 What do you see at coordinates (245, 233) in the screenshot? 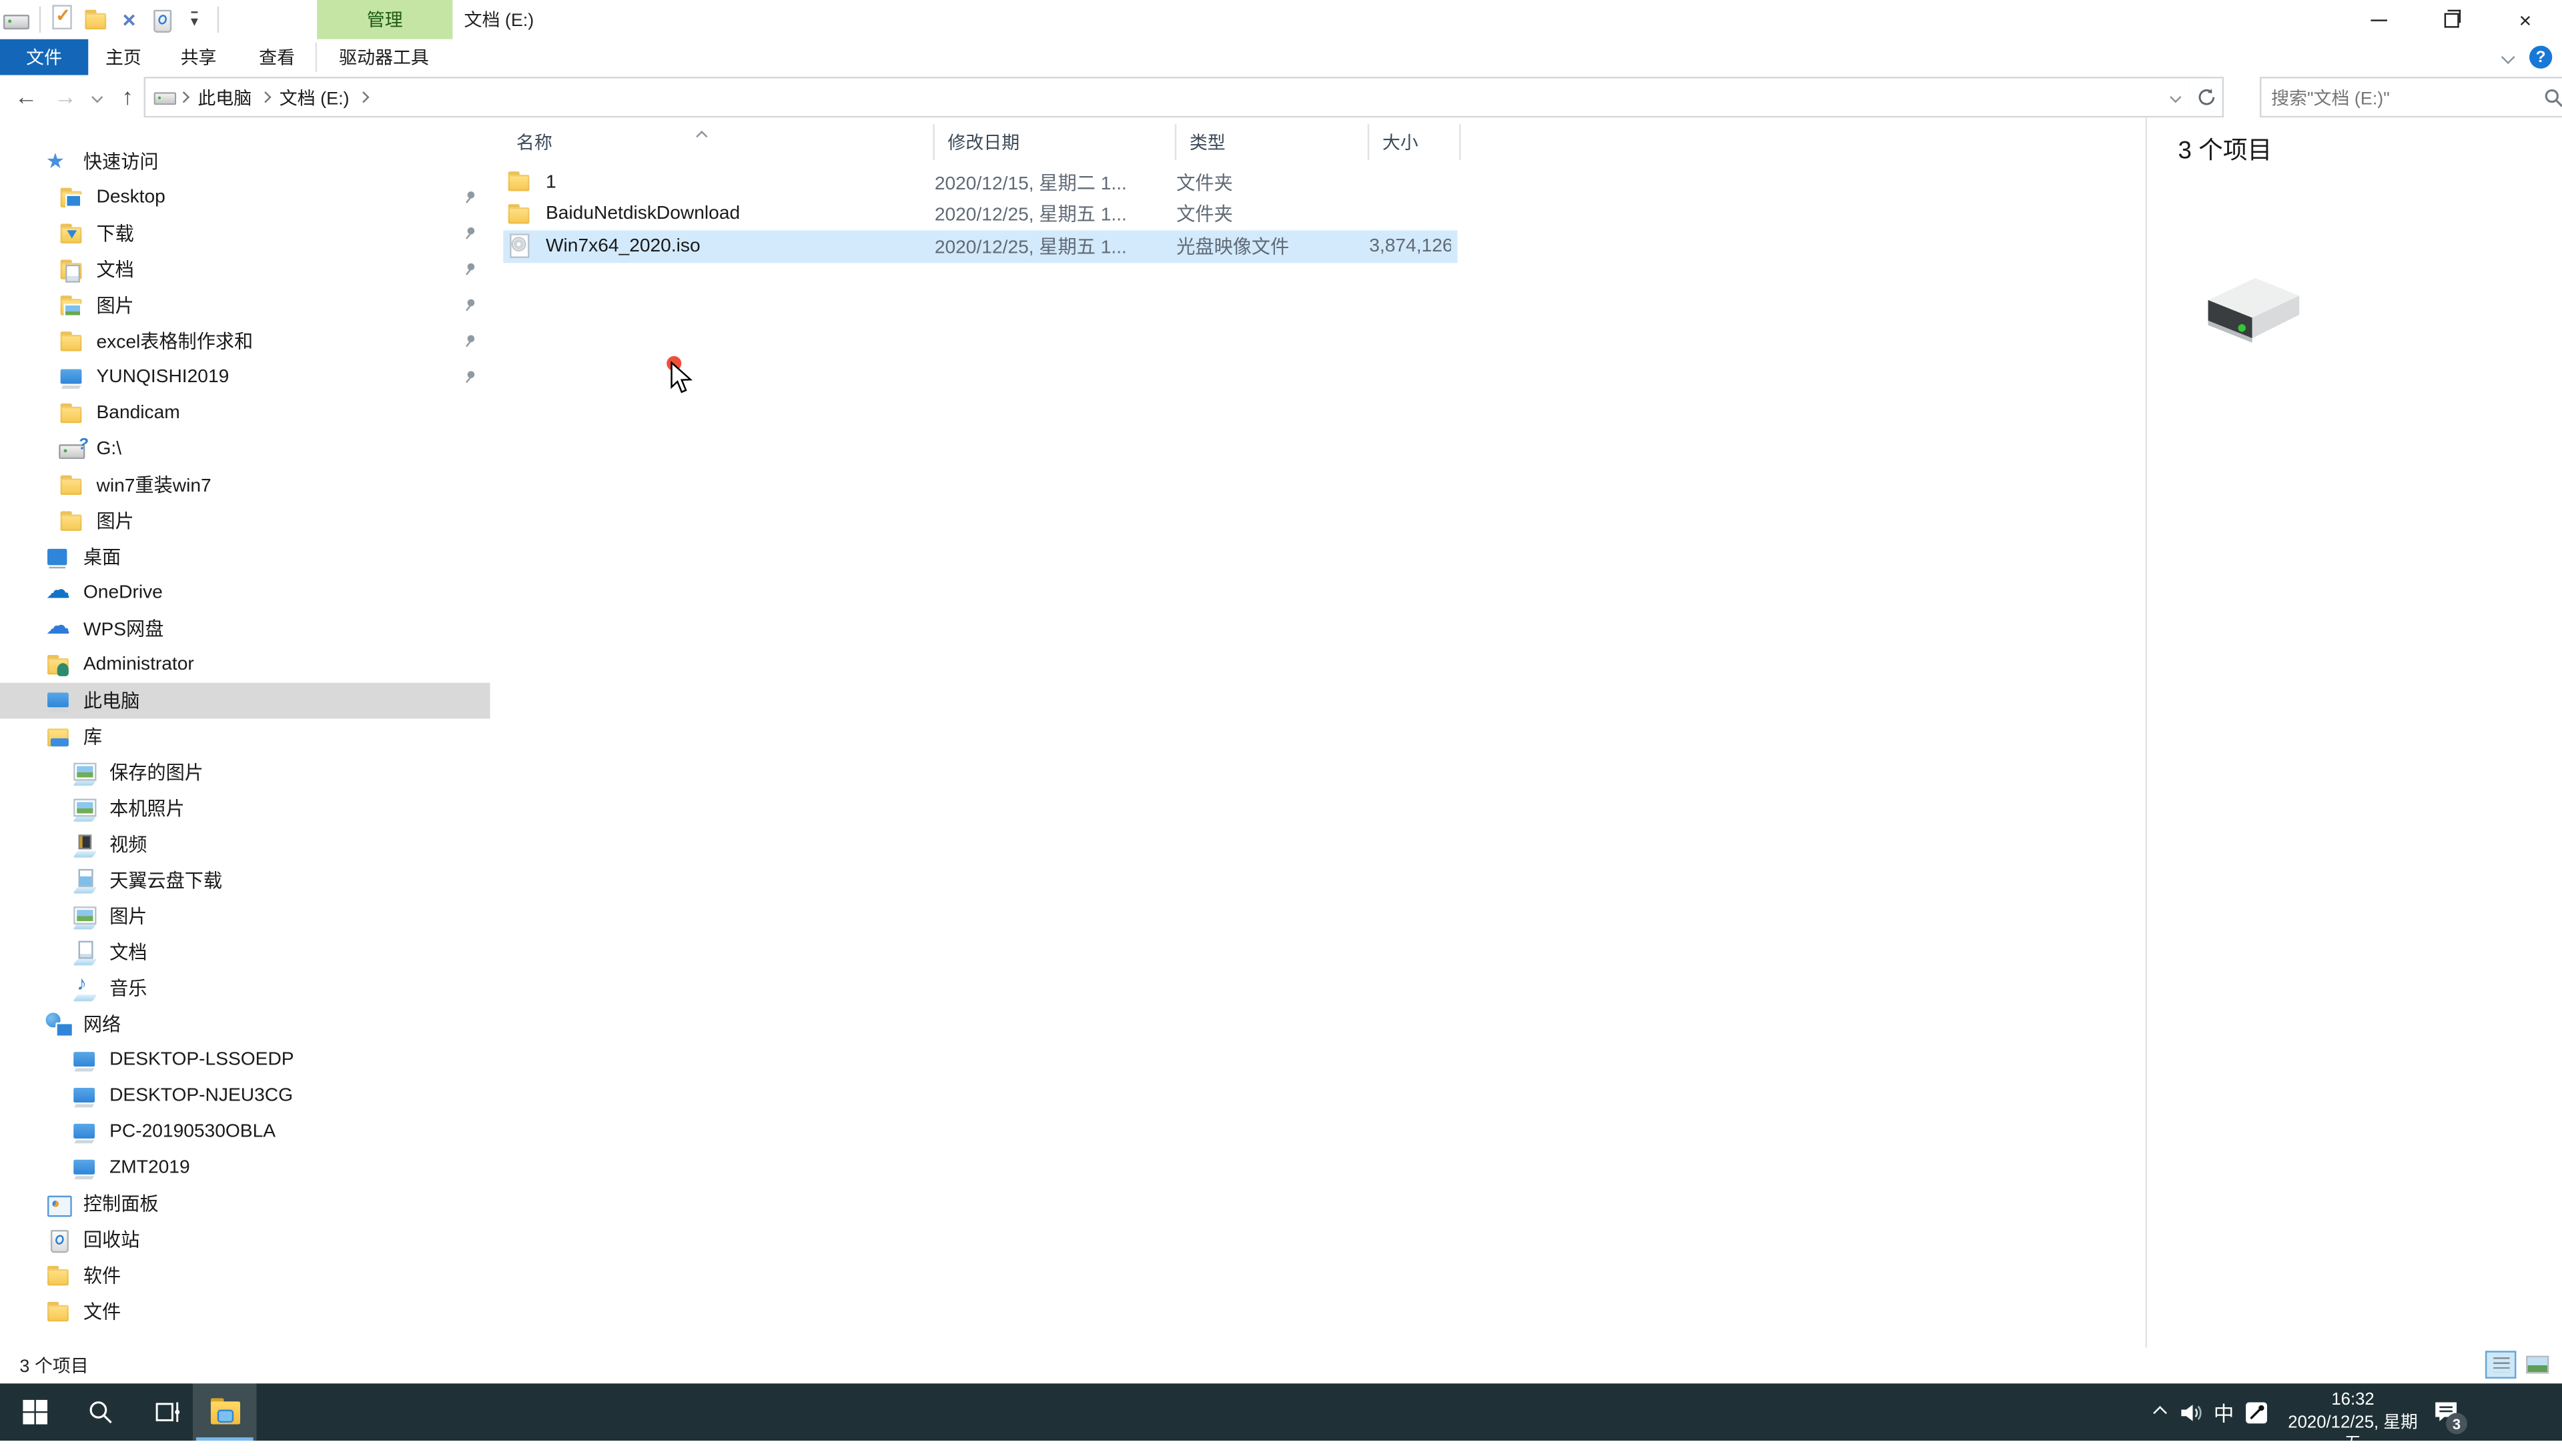
I see `sidebar-item-downloads: 下载` at bounding box center [245, 233].